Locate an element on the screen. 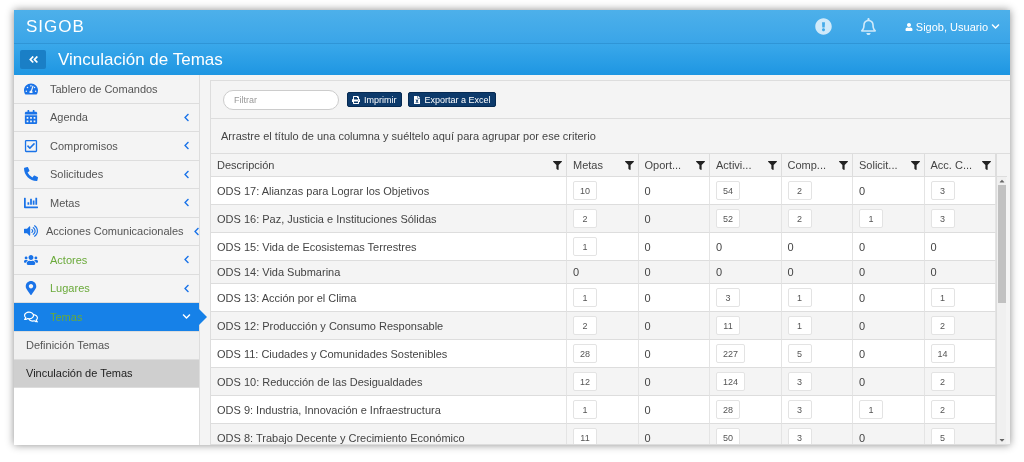  column-header: Metas is located at coordinates (603, 165).